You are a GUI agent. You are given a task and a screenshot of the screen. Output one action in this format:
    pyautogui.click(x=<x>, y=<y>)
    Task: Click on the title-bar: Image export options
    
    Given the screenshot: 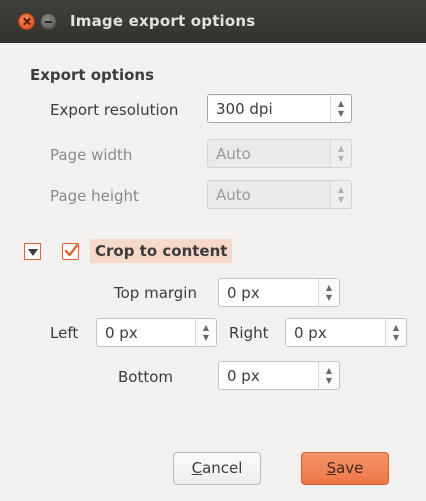 What is the action you would take?
    pyautogui.click(x=213, y=21)
    